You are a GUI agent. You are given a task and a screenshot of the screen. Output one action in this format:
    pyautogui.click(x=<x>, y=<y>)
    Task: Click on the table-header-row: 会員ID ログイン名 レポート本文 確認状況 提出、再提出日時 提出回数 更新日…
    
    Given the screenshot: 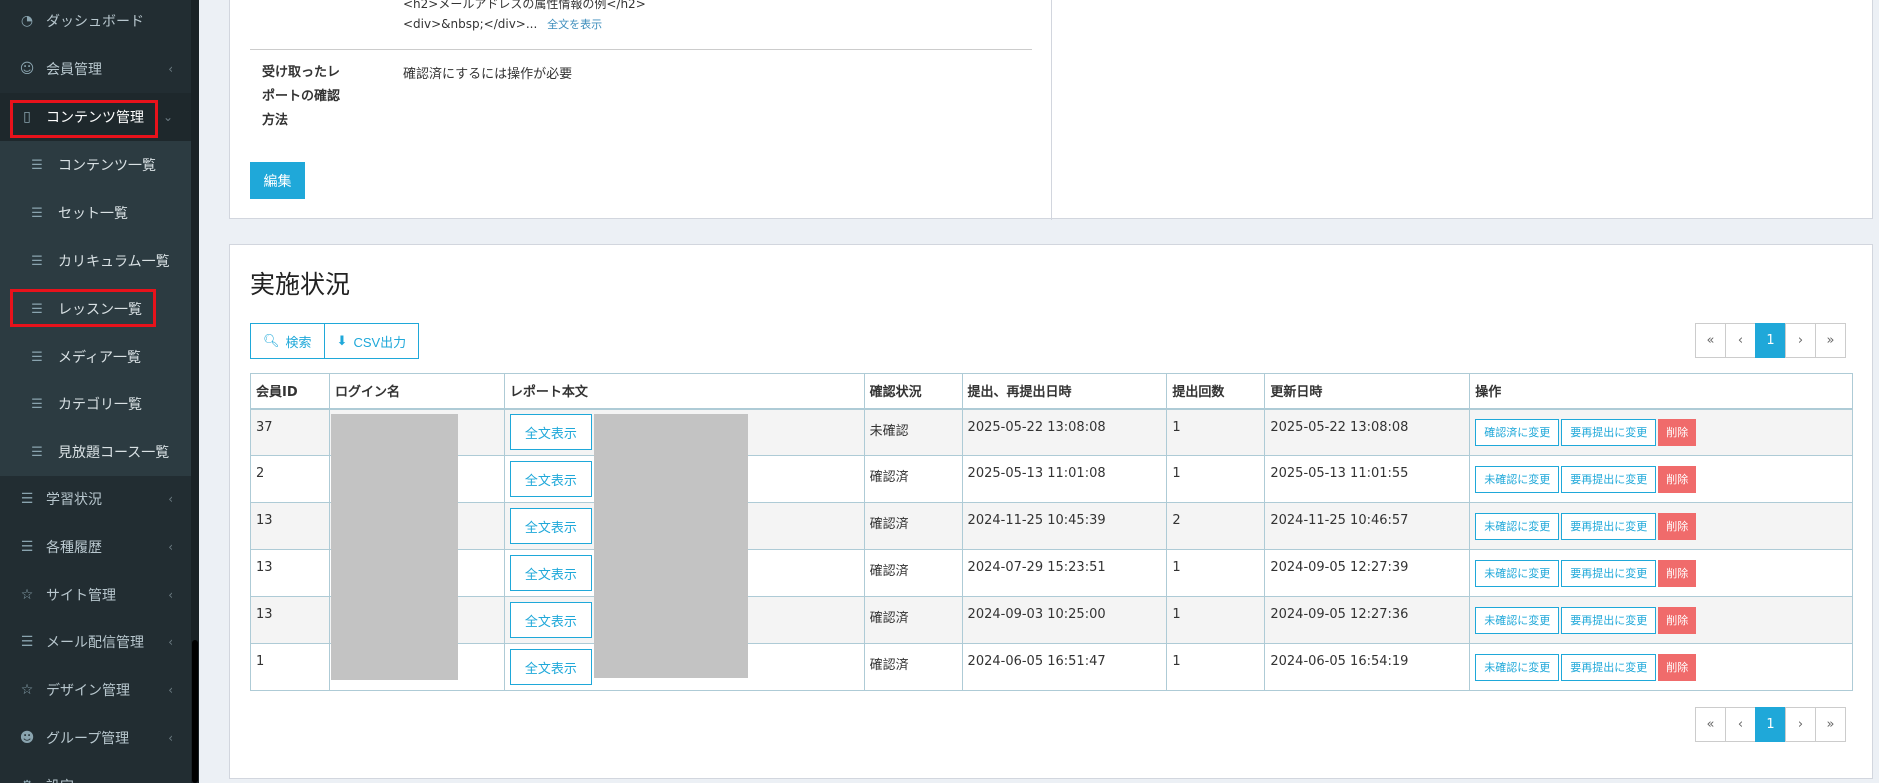 What is the action you would take?
    pyautogui.click(x=1051, y=391)
    